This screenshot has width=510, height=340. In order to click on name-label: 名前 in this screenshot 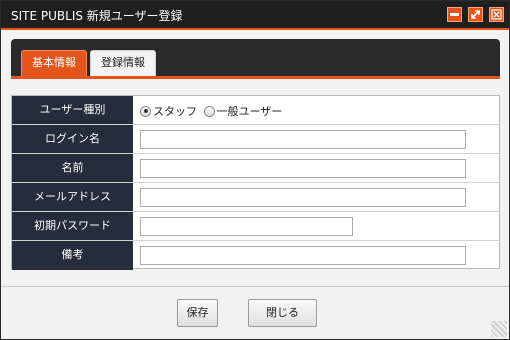, I will do `click(72, 167)`.